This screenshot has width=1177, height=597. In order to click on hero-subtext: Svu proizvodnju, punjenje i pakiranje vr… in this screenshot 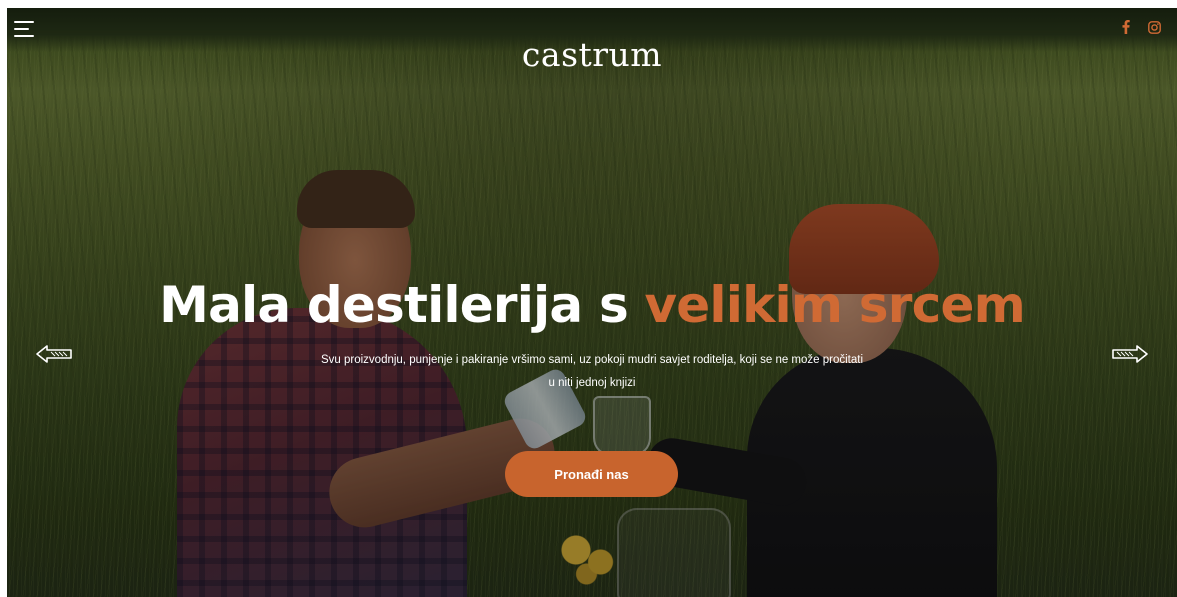, I will do `click(592, 372)`.